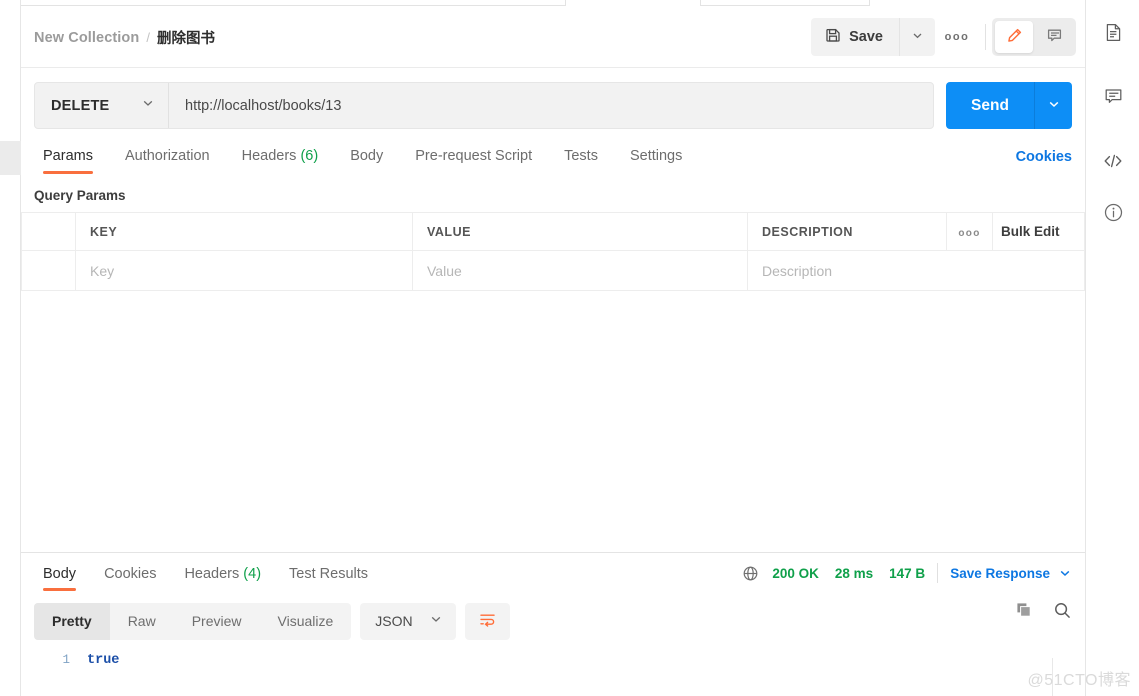 This screenshot has width=1139, height=696. I want to click on column-header-description: DESCRIPTION, so click(807, 231).